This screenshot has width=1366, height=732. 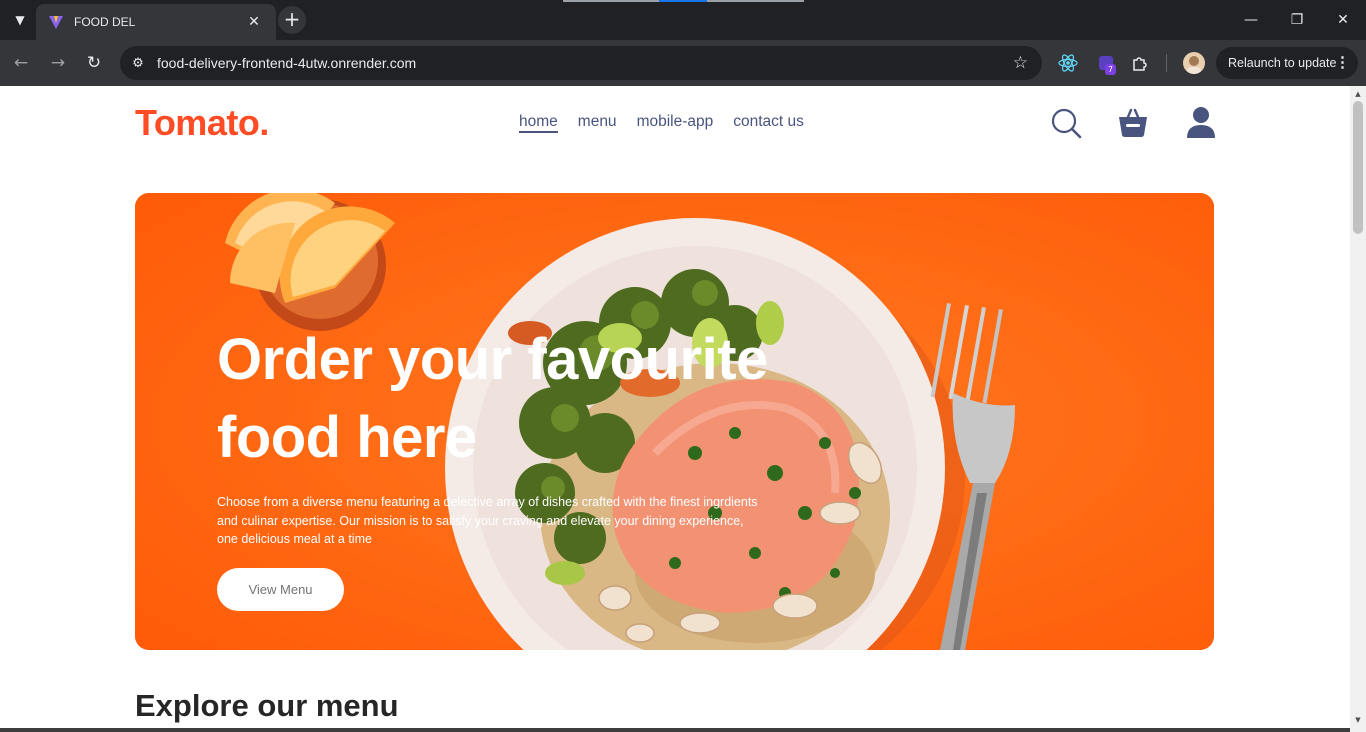 I want to click on back-arrow-icon: ←, so click(x=21, y=63).